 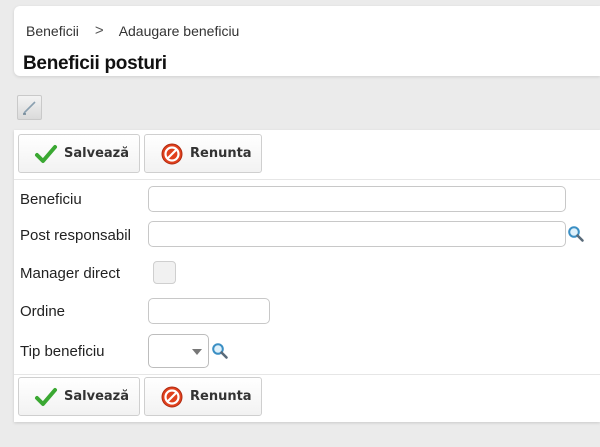 I want to click on cancel-button-bottom: Renunta, so click(x=203, y=396).